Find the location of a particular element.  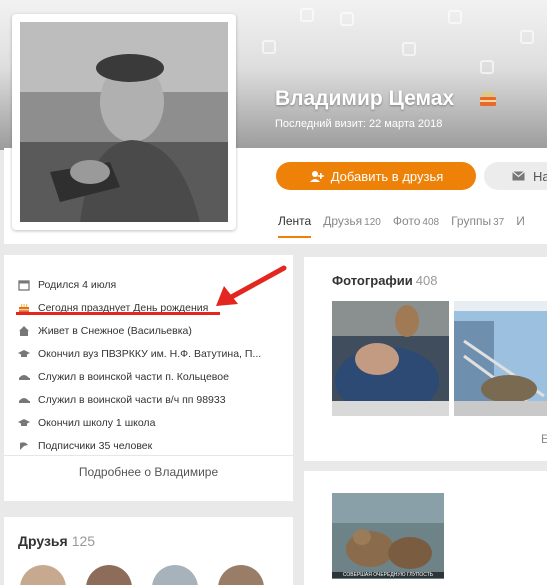

add-friend-button: Добавить в друзья is located at coordinates (376, 176).